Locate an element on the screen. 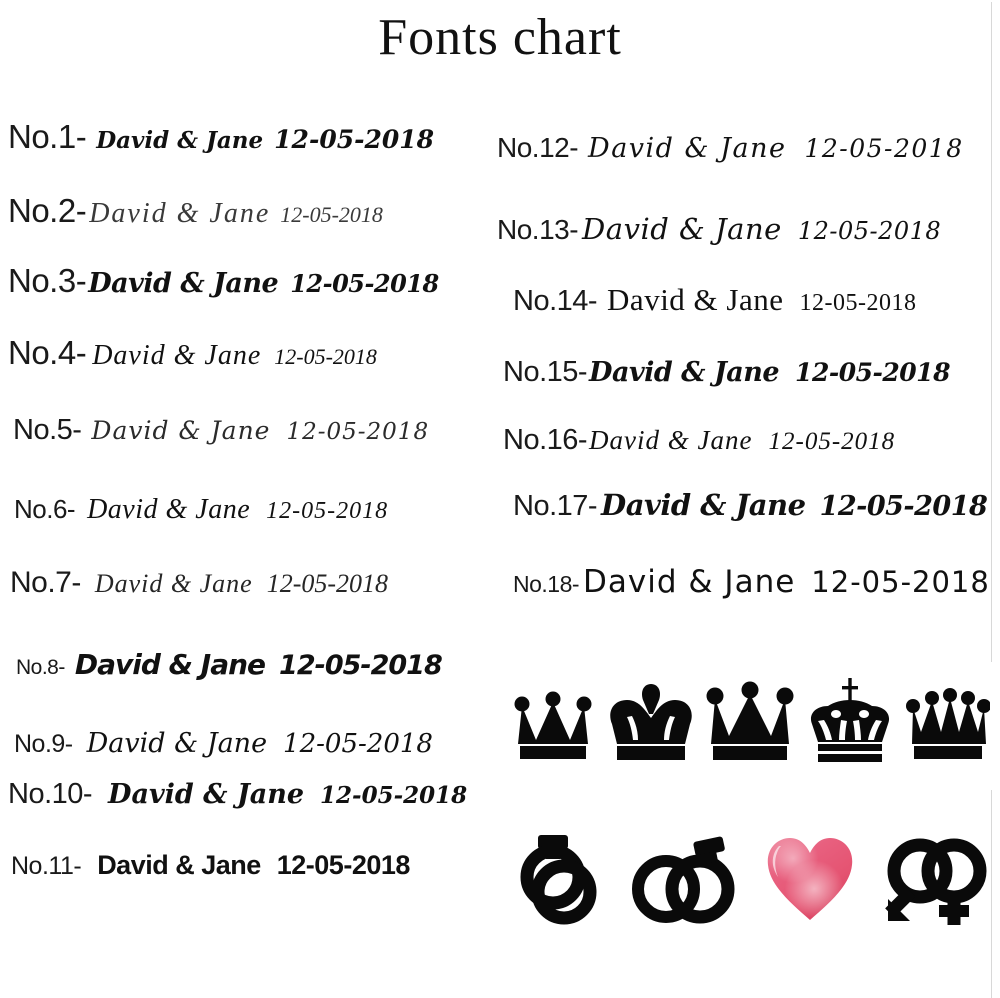 This screenshot has width=1000, height=998. font-row-11: No.11- David & Jane 12-05-2018 is located at coordinates (209, 865).